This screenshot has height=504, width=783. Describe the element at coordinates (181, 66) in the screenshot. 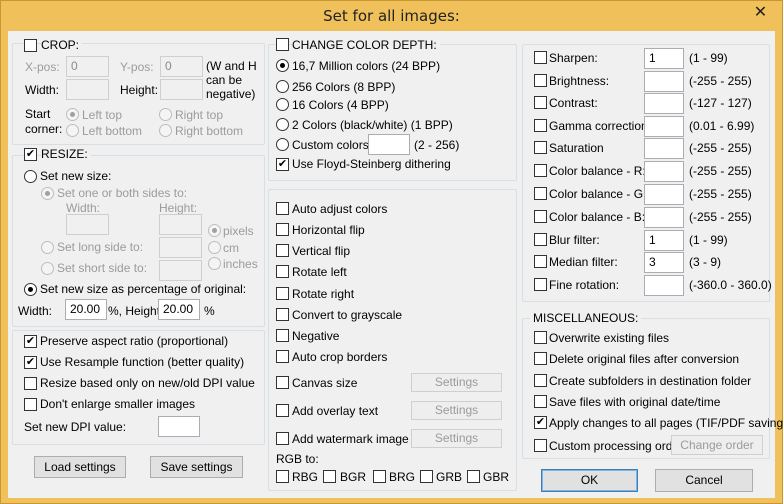

I see `crop-ypos-input: 0` at that location.